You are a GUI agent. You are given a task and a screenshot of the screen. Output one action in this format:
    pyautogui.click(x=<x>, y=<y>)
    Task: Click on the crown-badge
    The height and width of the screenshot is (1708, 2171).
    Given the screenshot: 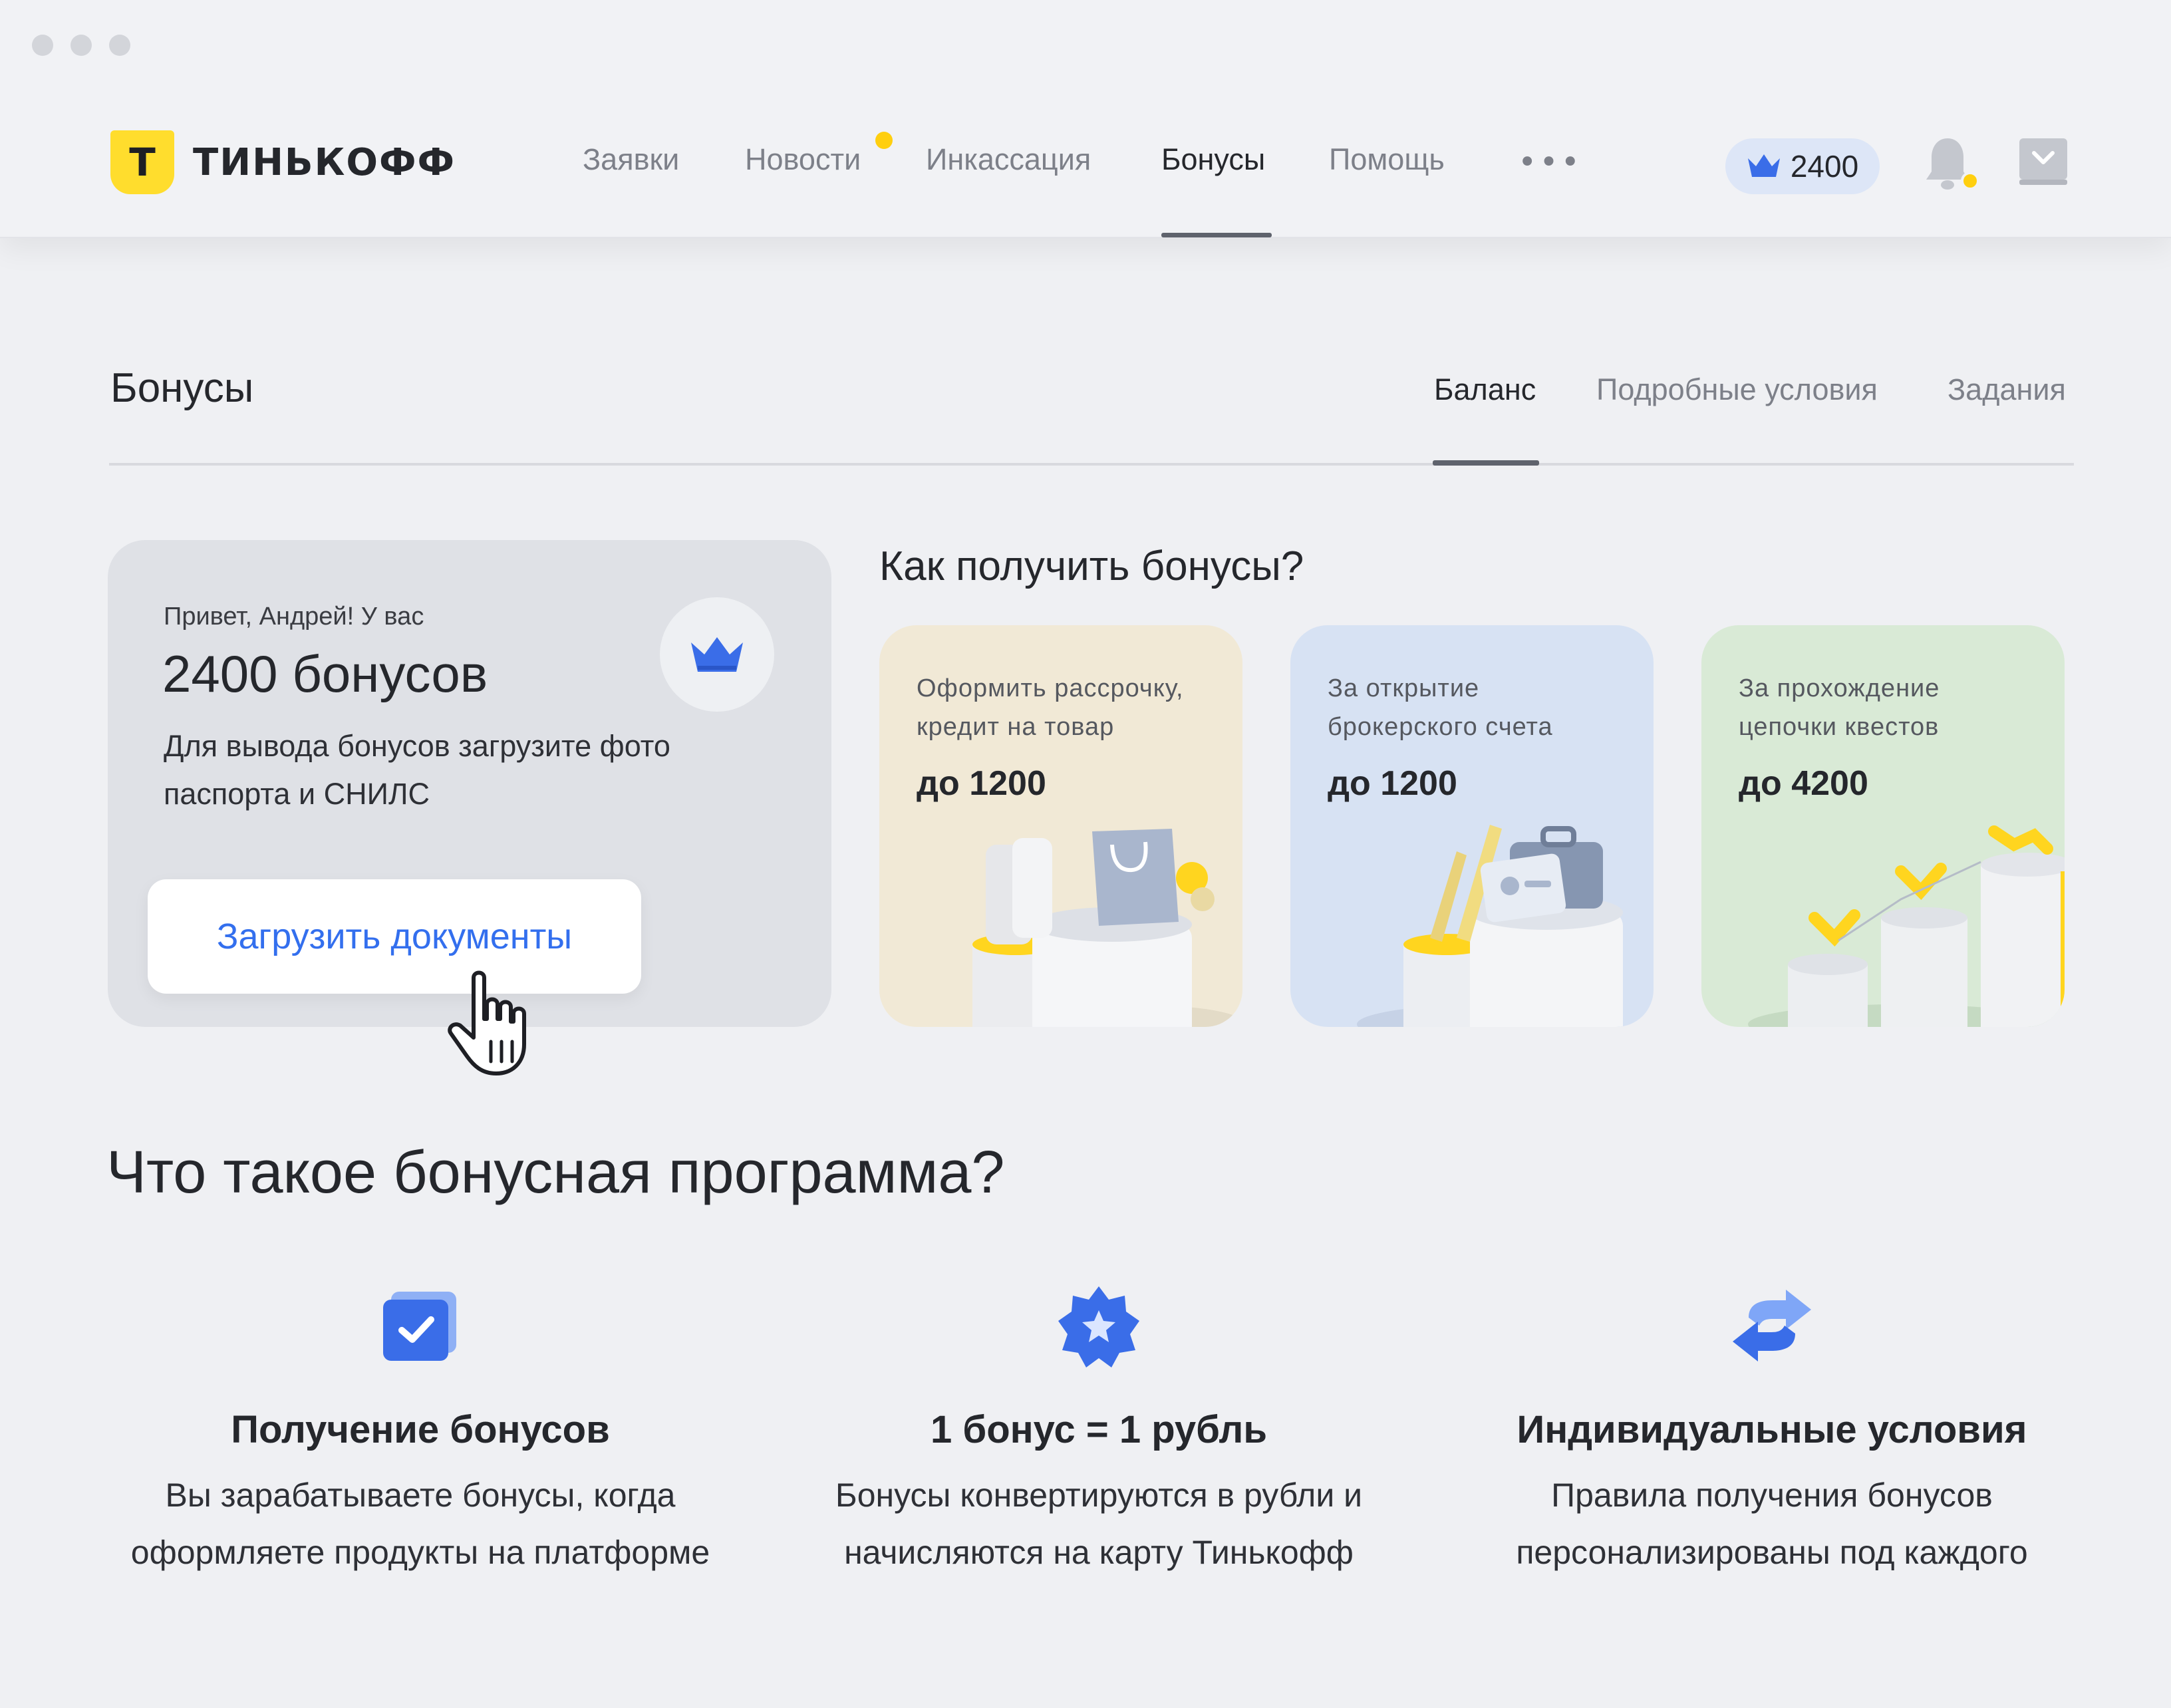 What is the action you would take?
    pyautogui.click(x=717, y=654)
    